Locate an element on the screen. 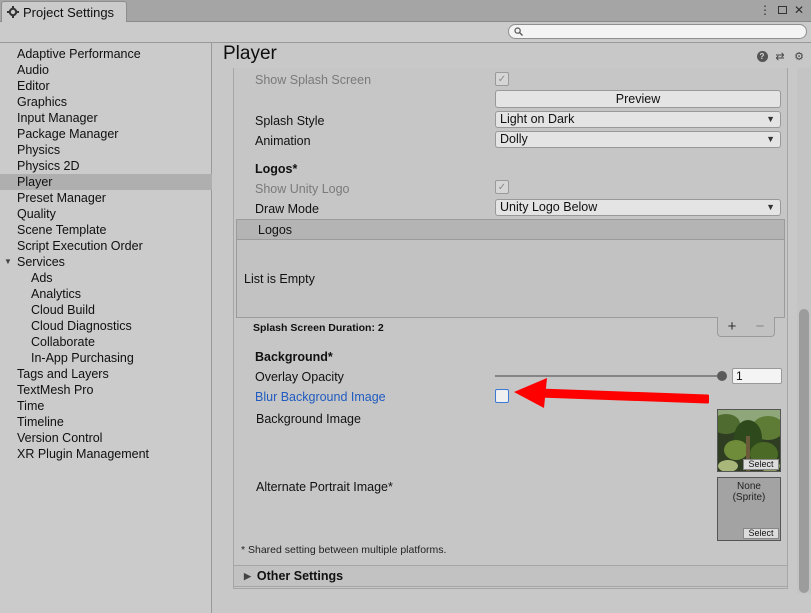  show-unity-logo-checkbox: ✓ is located at coordinates (502, 187).